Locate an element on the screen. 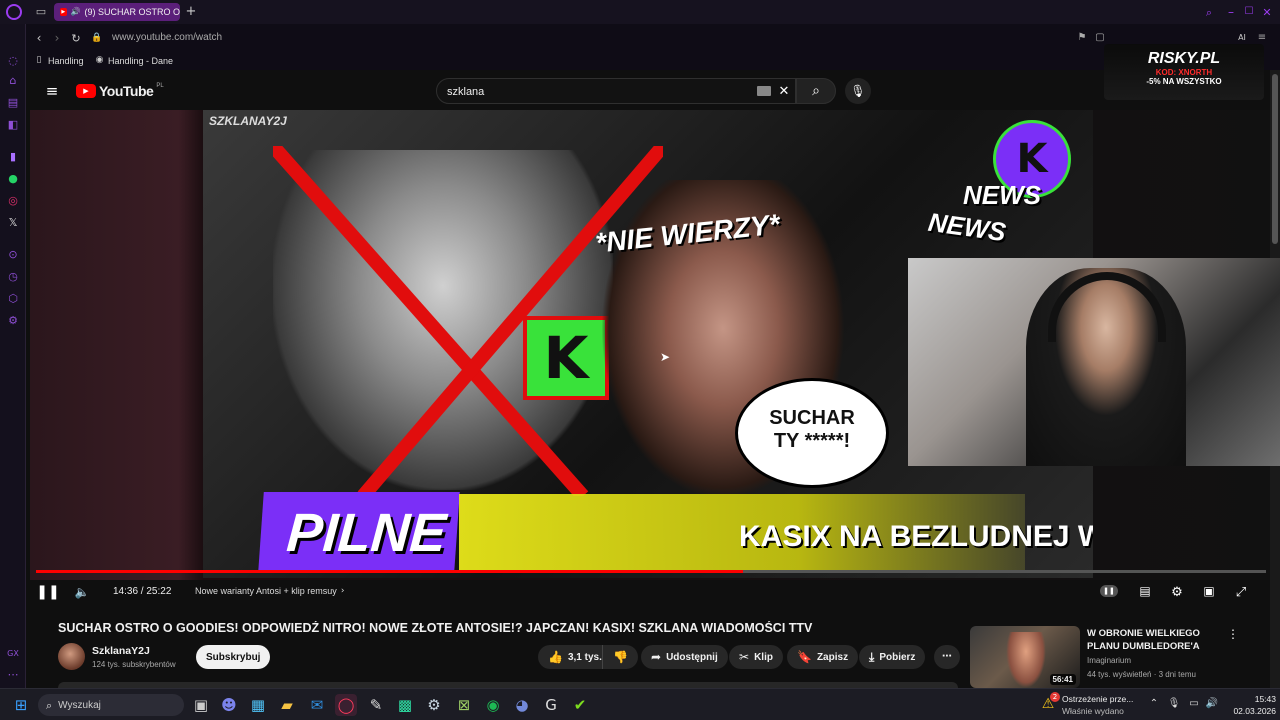 The image size is (1280, 720). share-label: Udostępnij is located at coordinates (692, 657).